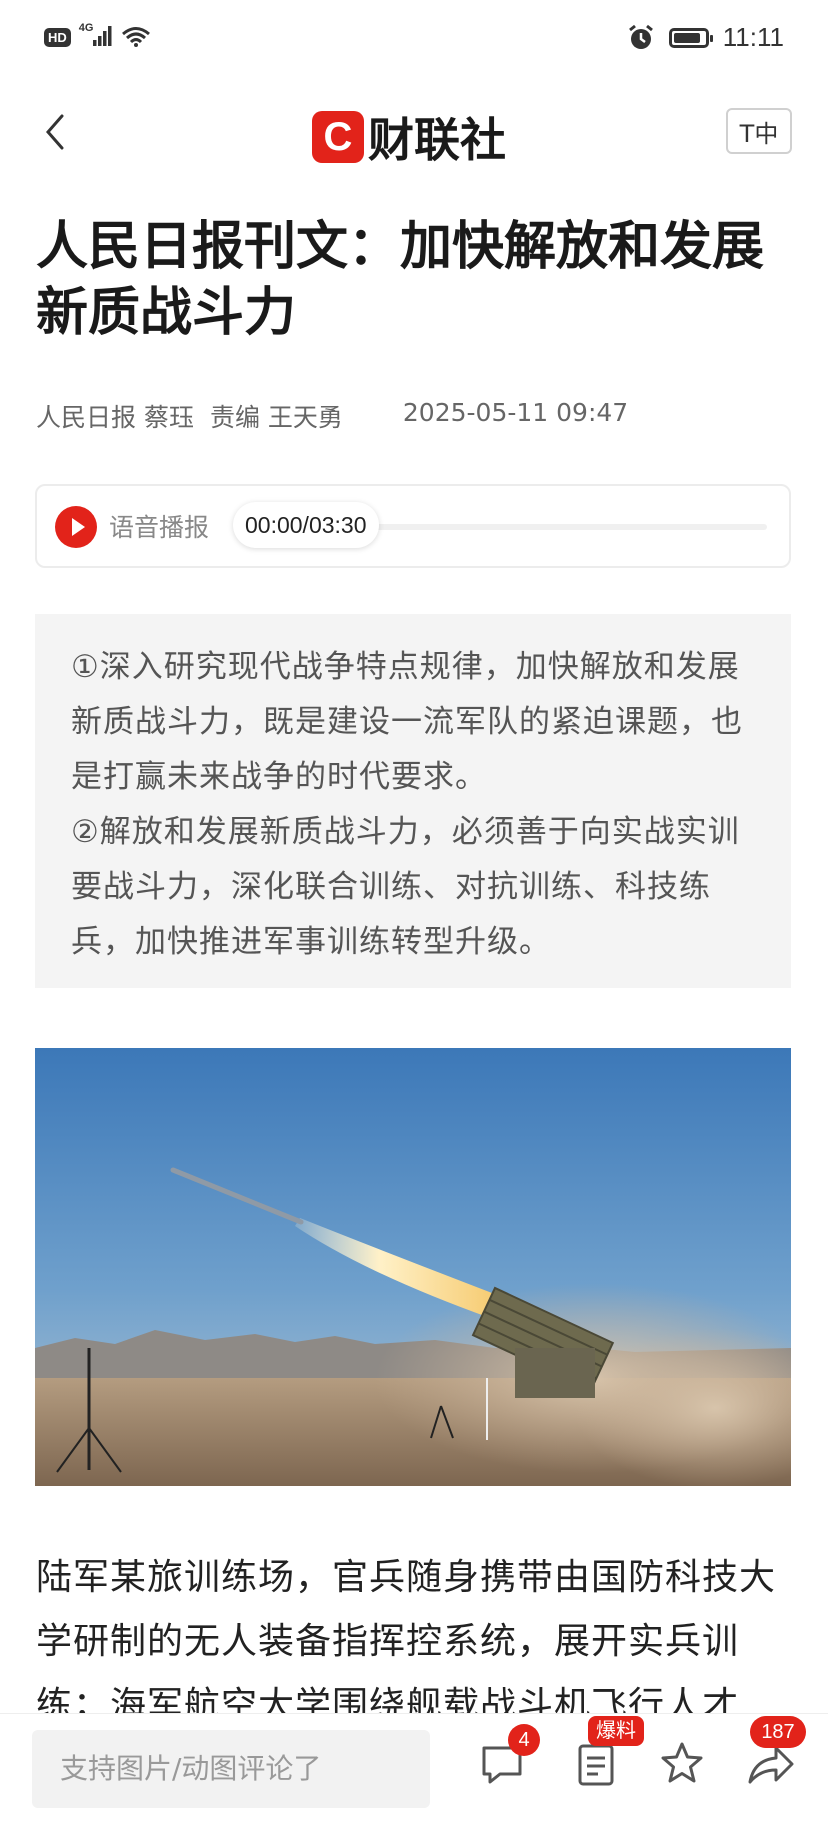 Image resolution: width=828 pixels, height=1831 pixels. What do you see at coordinates (276, 417) in the screenshot?
I see `article-editor: 责编 王天勇` at bounding box center [276, 417].